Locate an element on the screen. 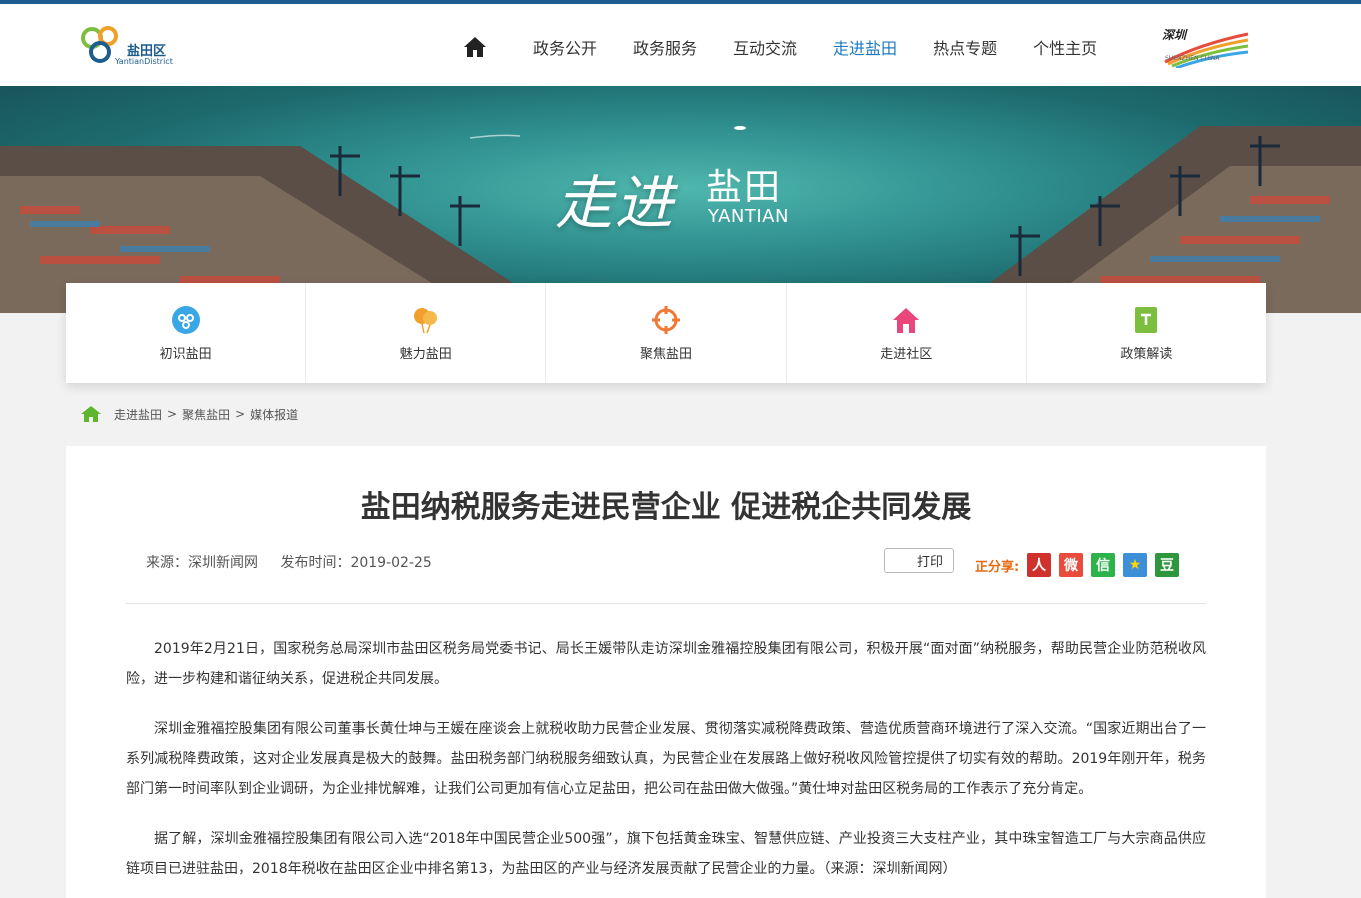  weibo-share-icon: 微 is located at coordinates (1071, 565).